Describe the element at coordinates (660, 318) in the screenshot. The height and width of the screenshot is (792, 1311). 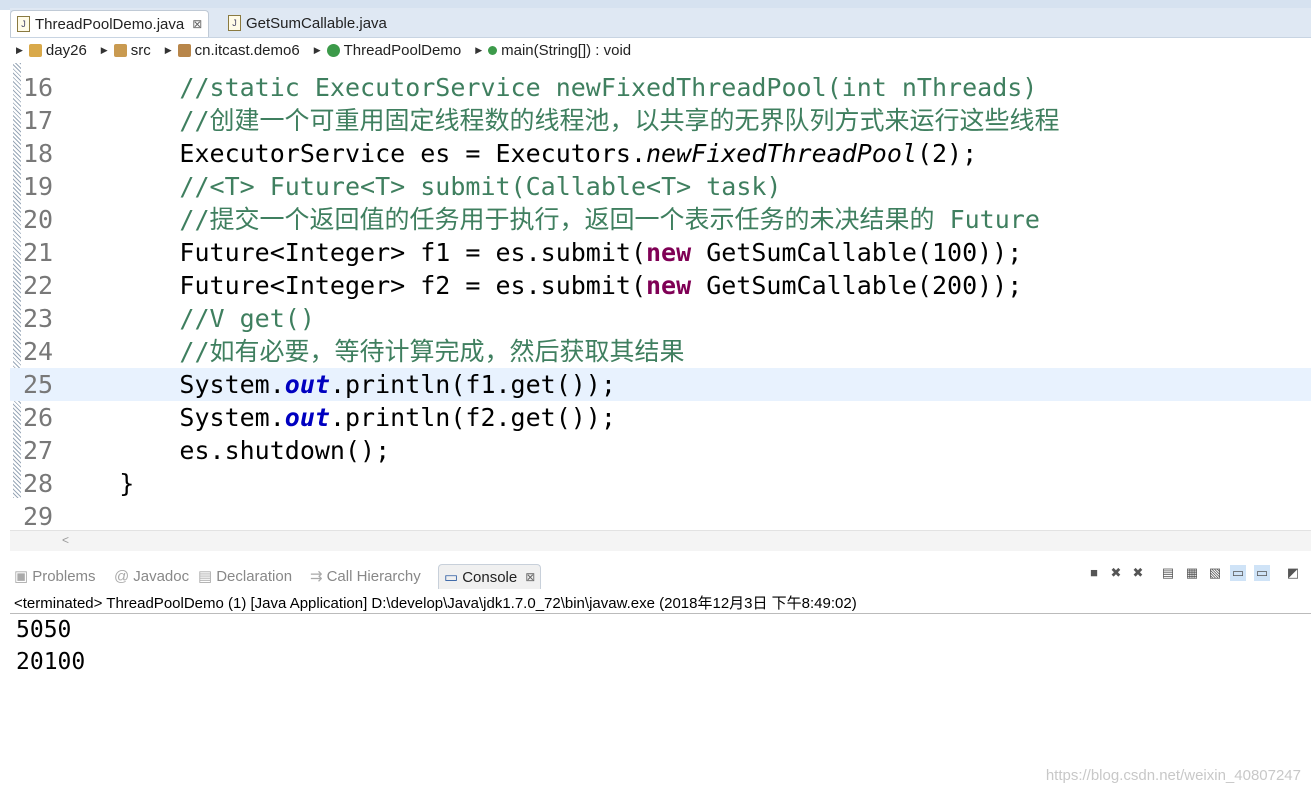
I see `code-line: 23 //V get()` at that location.